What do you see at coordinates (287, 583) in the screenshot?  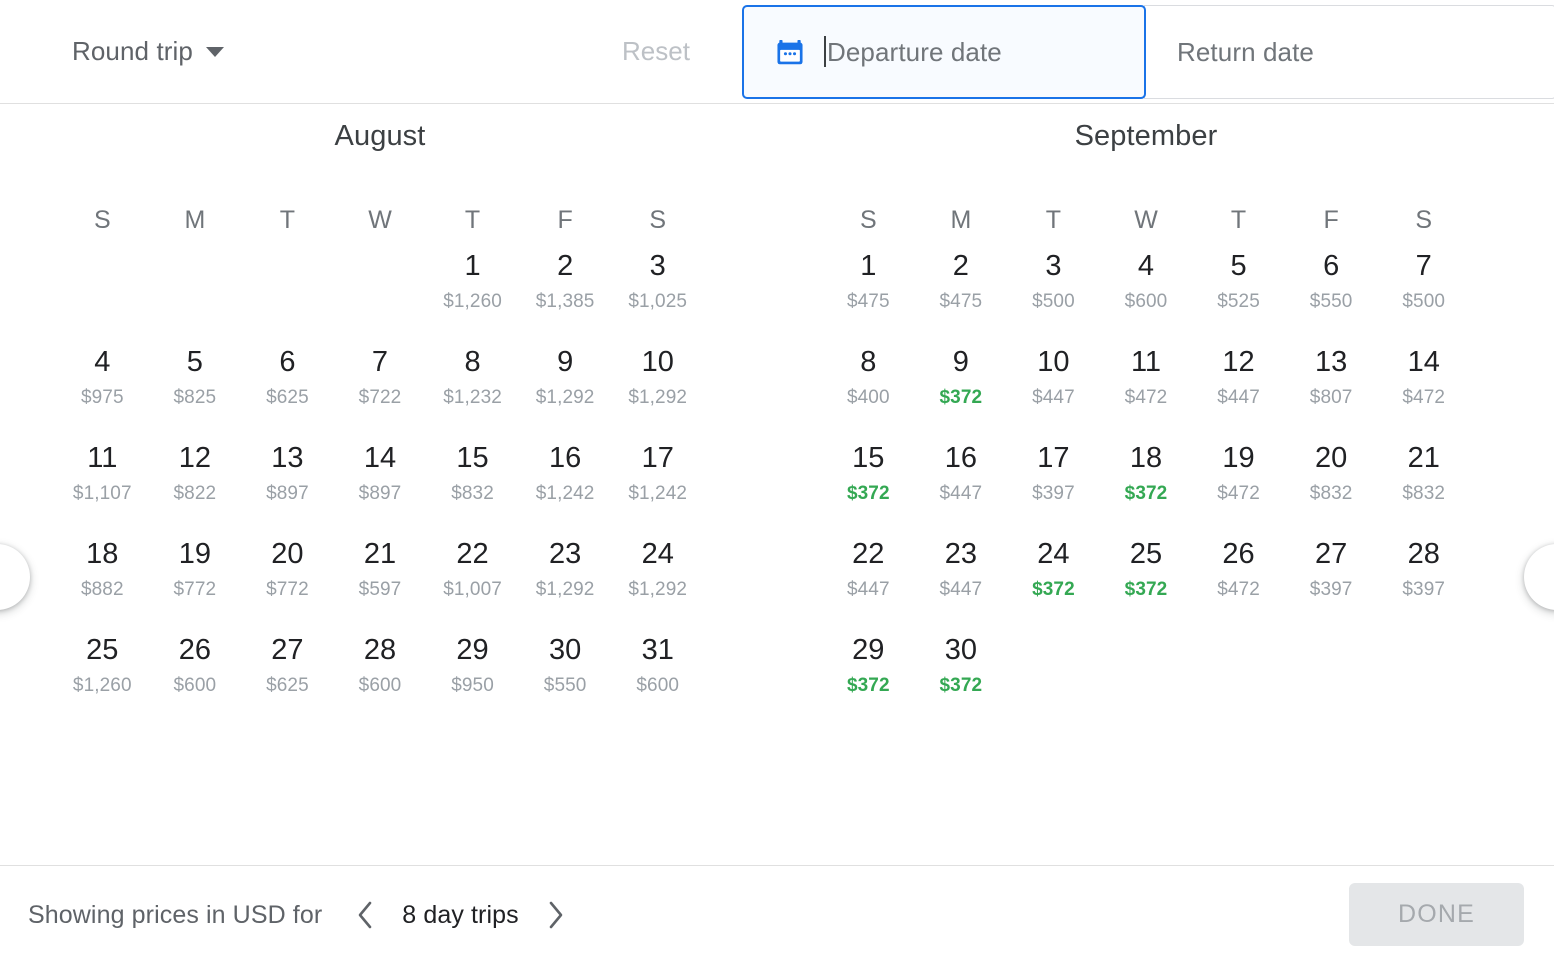 I see `day-cell: 20 $772` at bounding box center [287, 583].